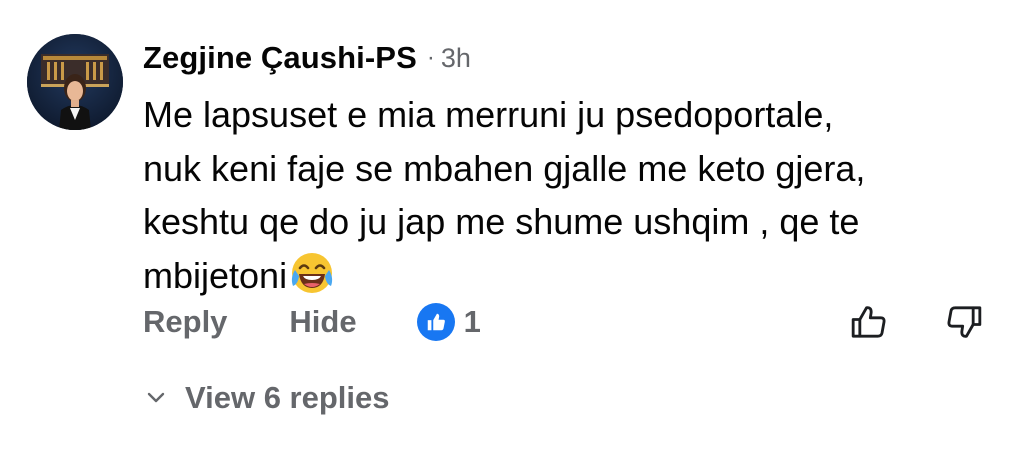  I want to click on view-replies-button: View 6 replies, so click(267, 398).